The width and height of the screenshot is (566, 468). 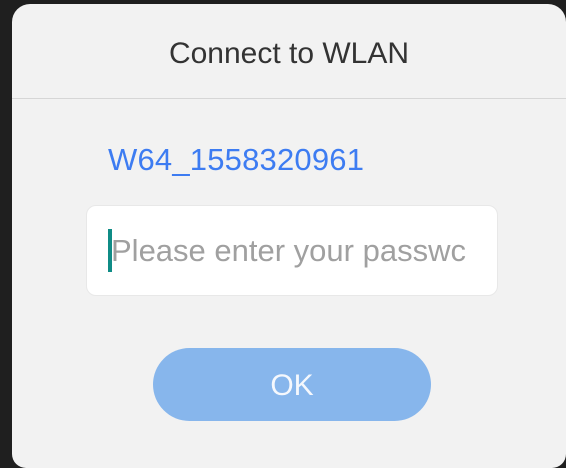 I want to click on title-divider, so click(x=289, y=98).